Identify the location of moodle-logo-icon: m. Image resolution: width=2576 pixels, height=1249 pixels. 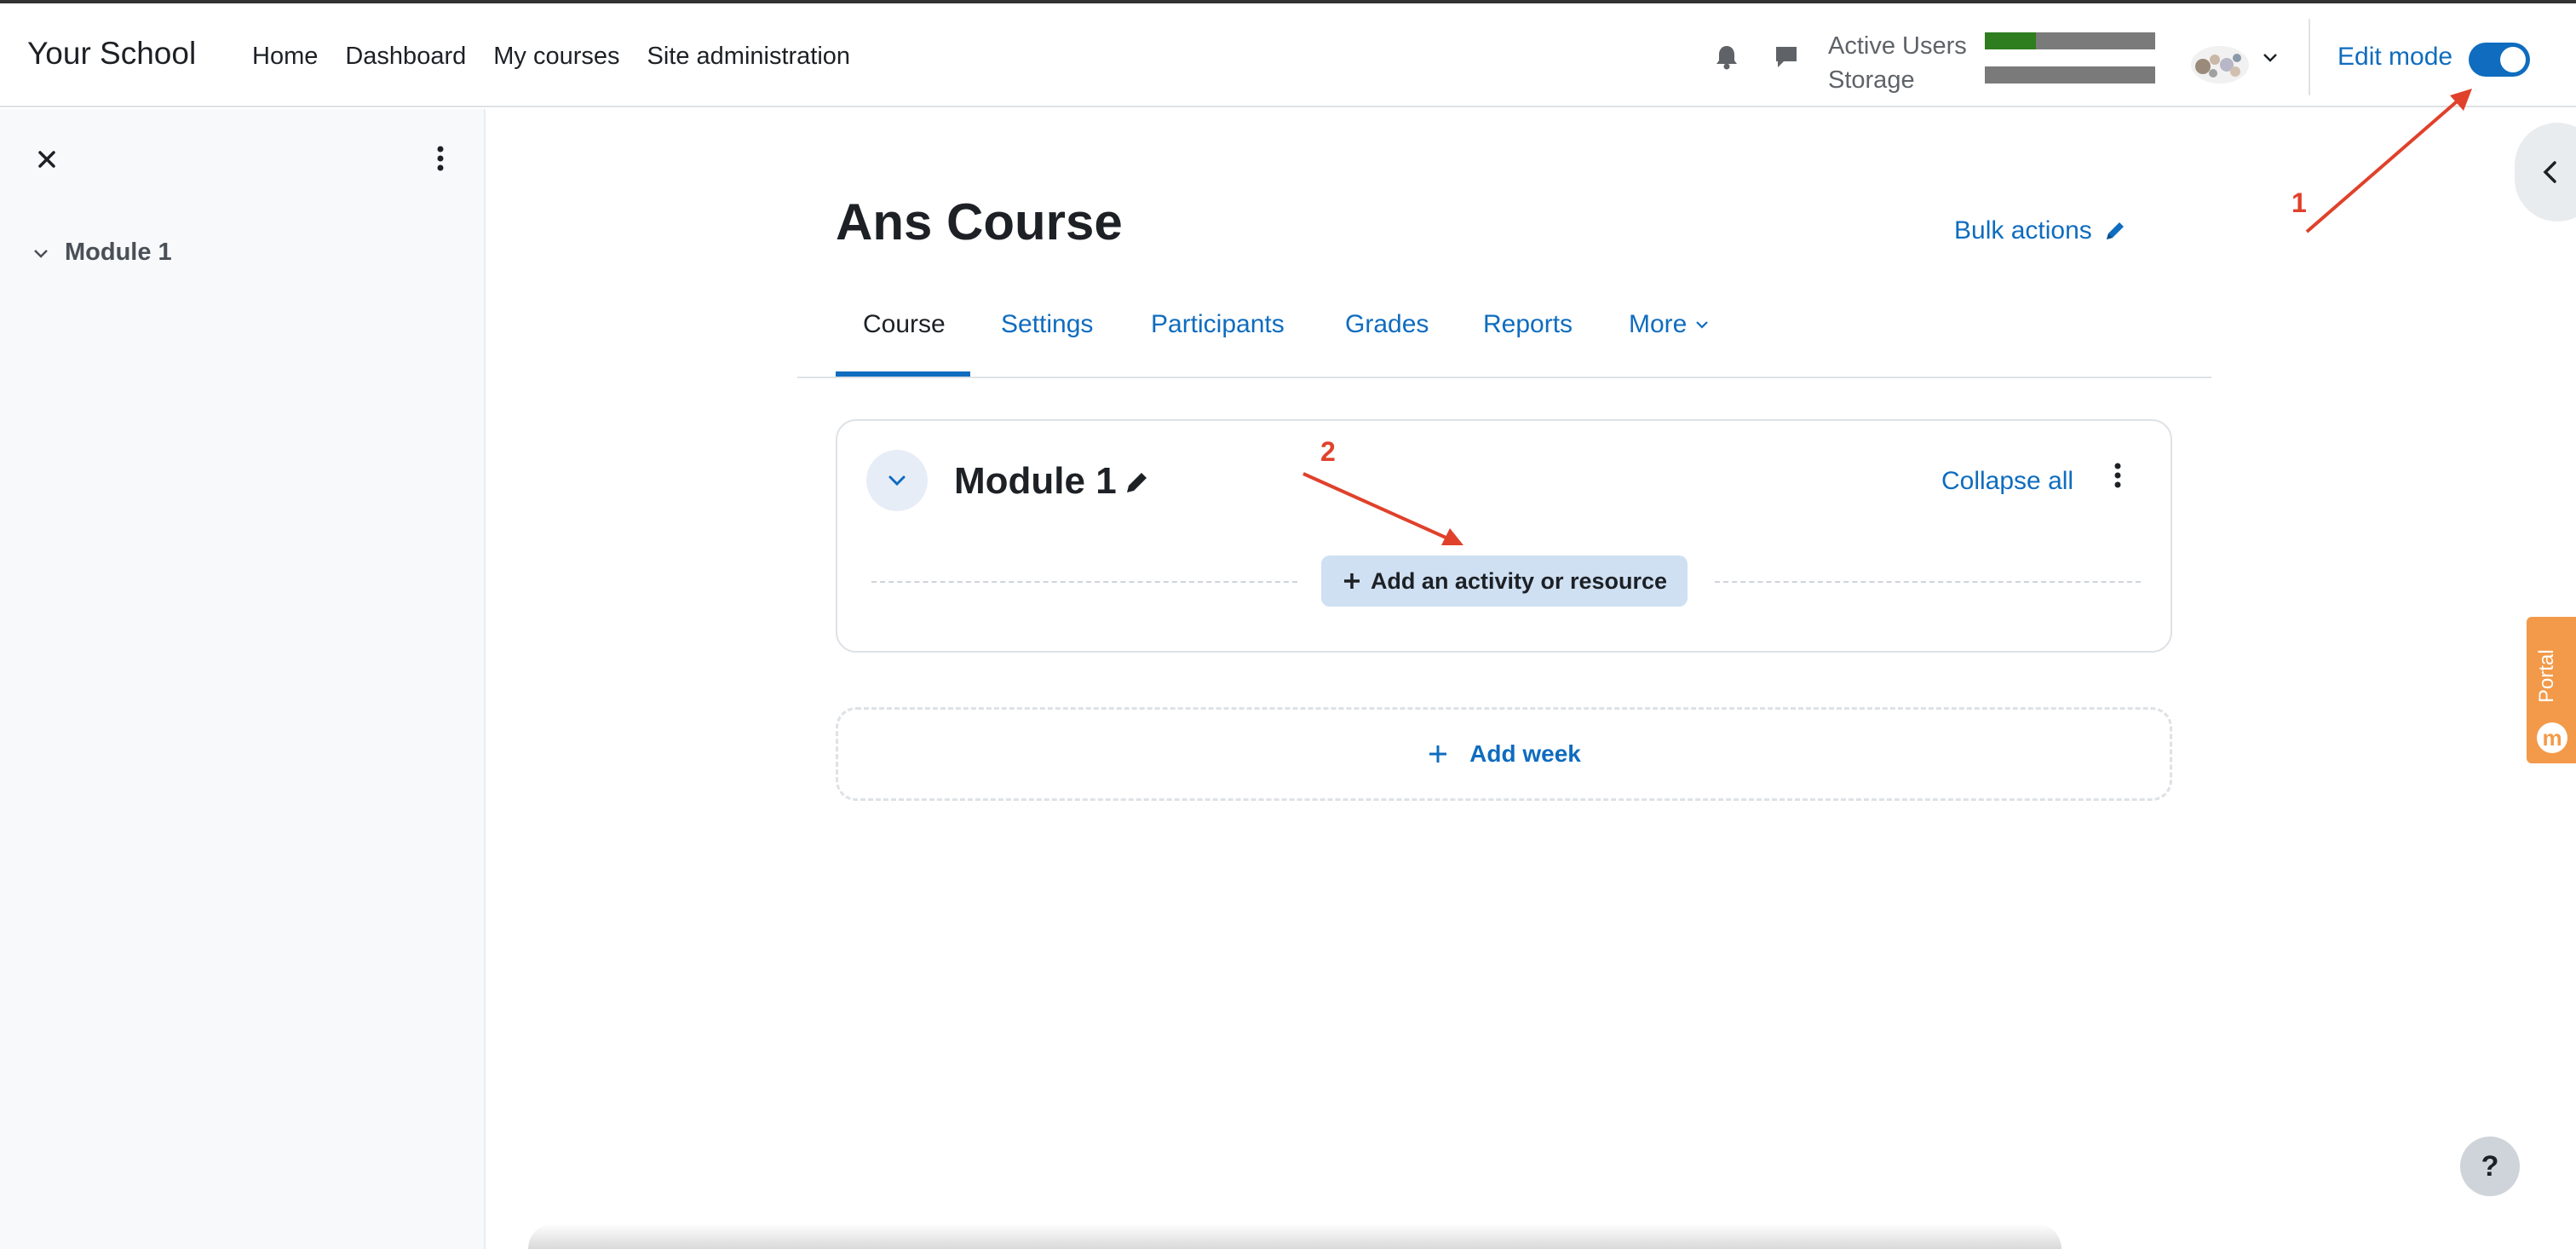
(2552, 737).